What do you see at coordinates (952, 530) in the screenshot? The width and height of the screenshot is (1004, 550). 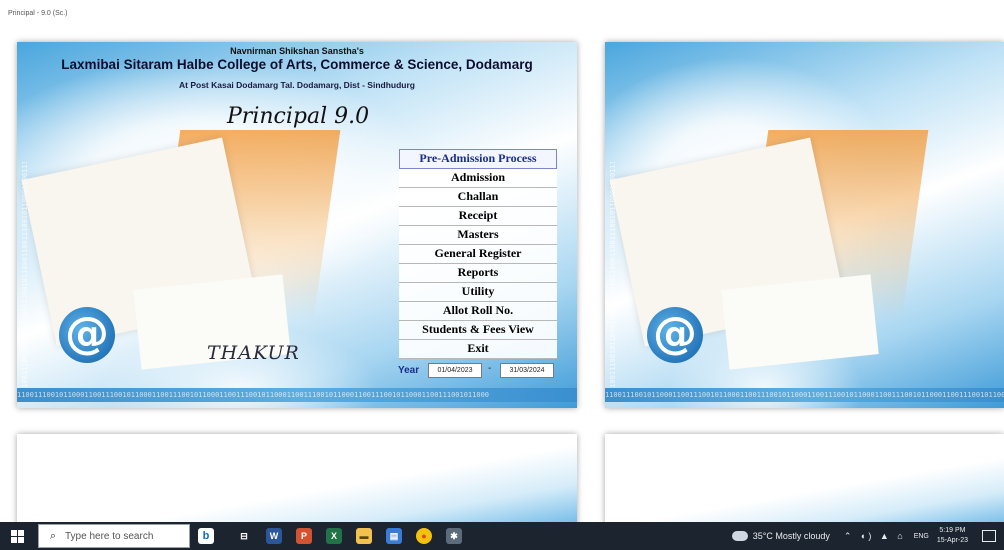 I see `clock-time: 5:19 PM` at bounding box center [952, 530].